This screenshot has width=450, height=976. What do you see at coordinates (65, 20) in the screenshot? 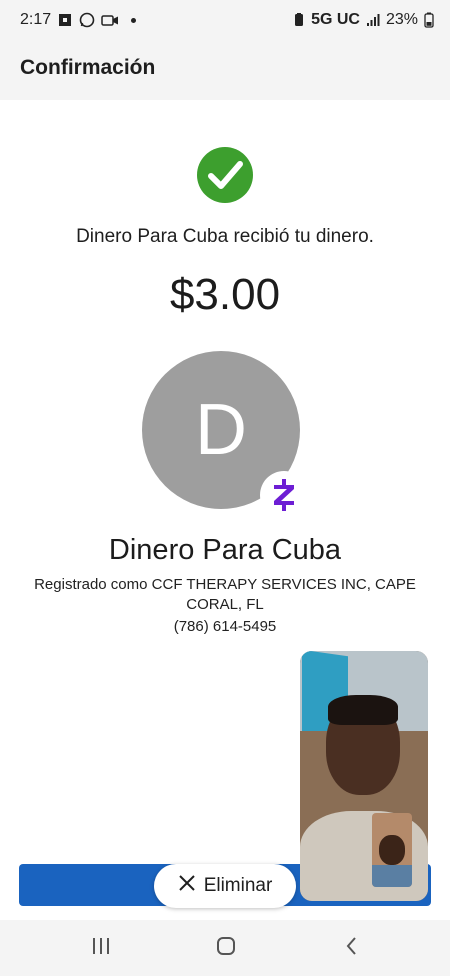
I see `chase-icon` at bounding box center [65, 20].